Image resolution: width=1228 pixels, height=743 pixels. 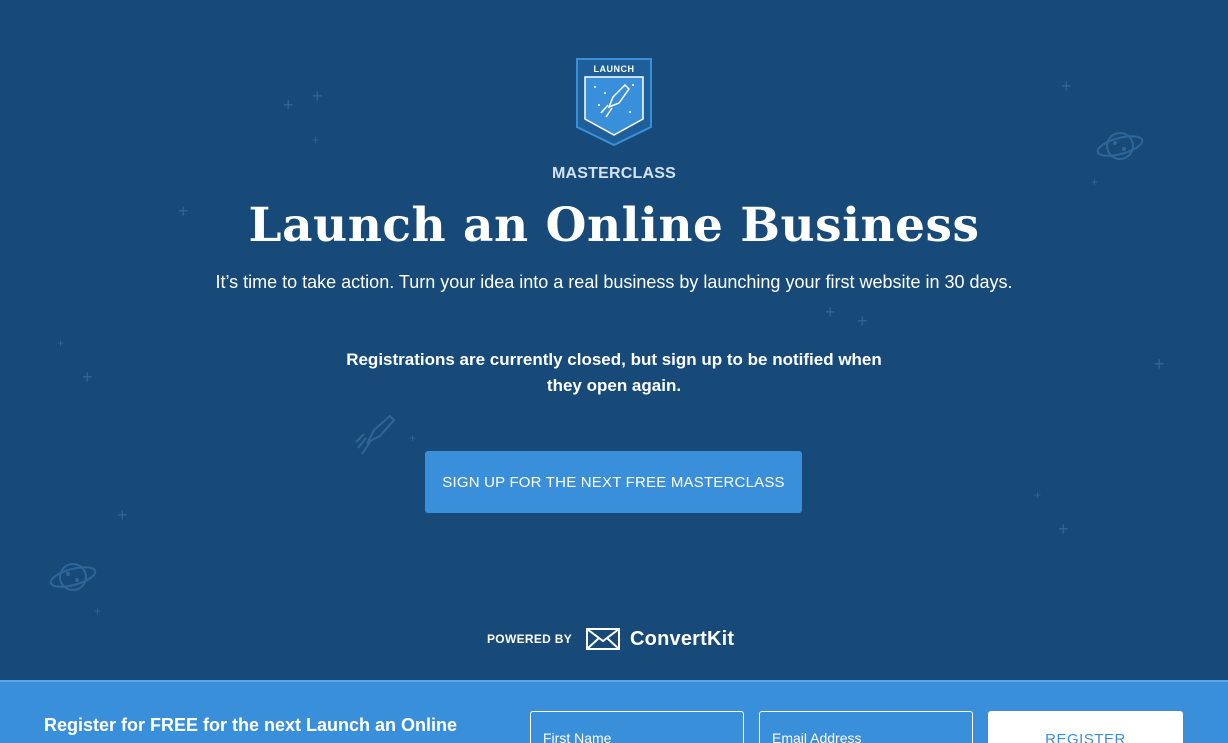 I want to click on powered-by: POWERED BY ConvertKit, so click(x=610, y=639).